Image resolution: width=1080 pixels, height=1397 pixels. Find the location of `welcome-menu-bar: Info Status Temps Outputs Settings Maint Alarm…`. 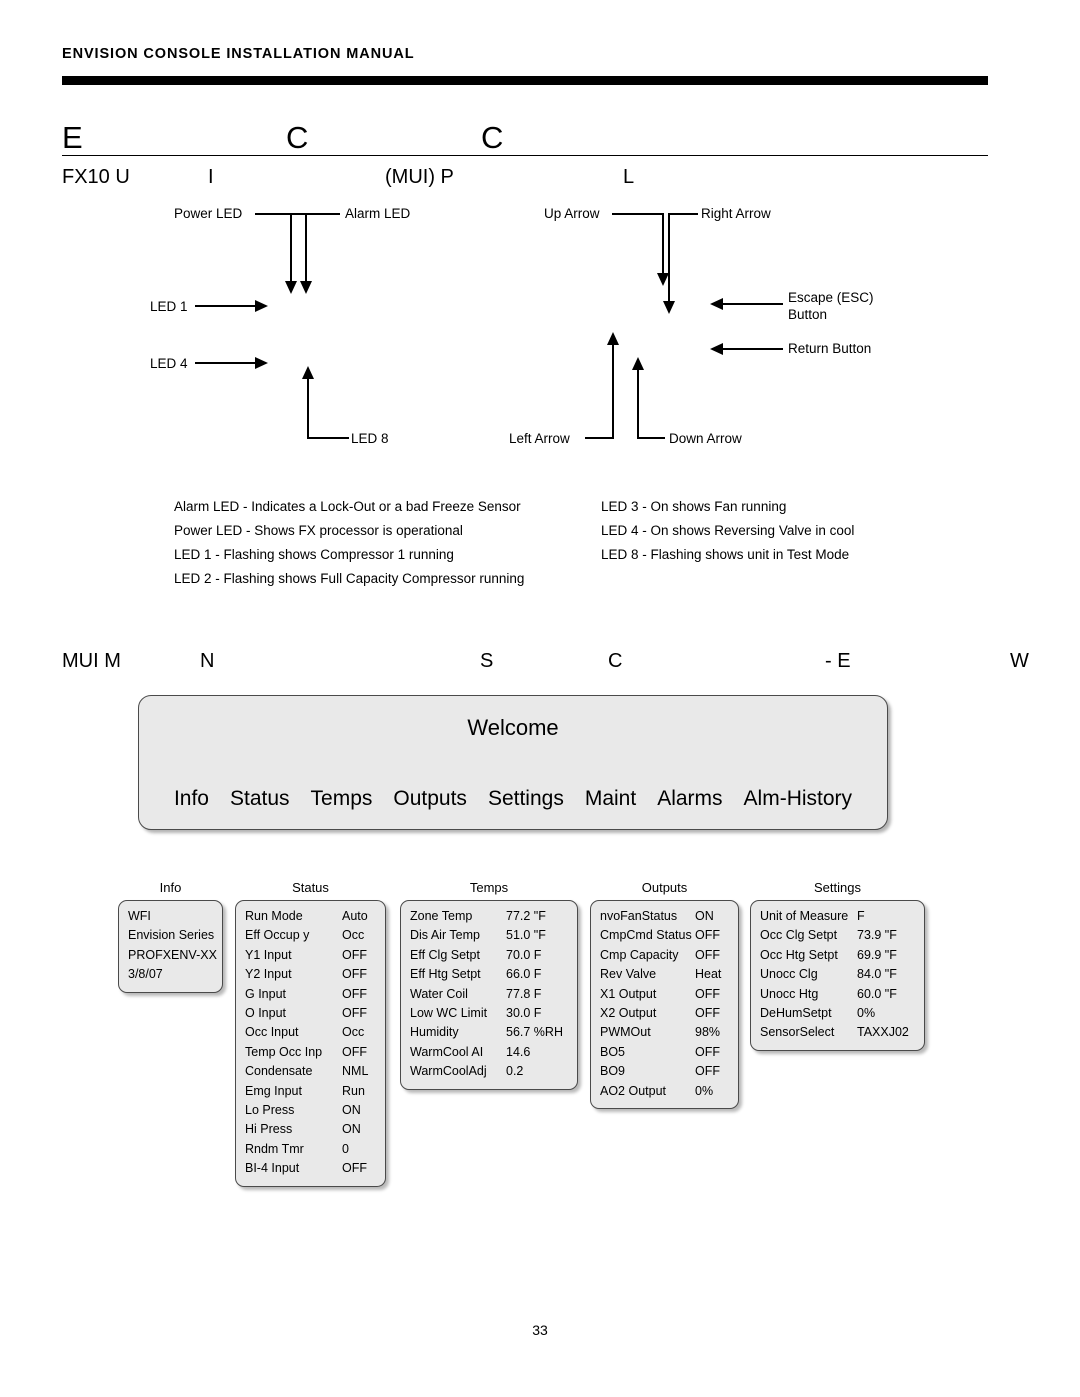

welcome-menu-bar: Info Status Temps Outputs Settings Maint Alarm… is located at coordinates (513, 799).